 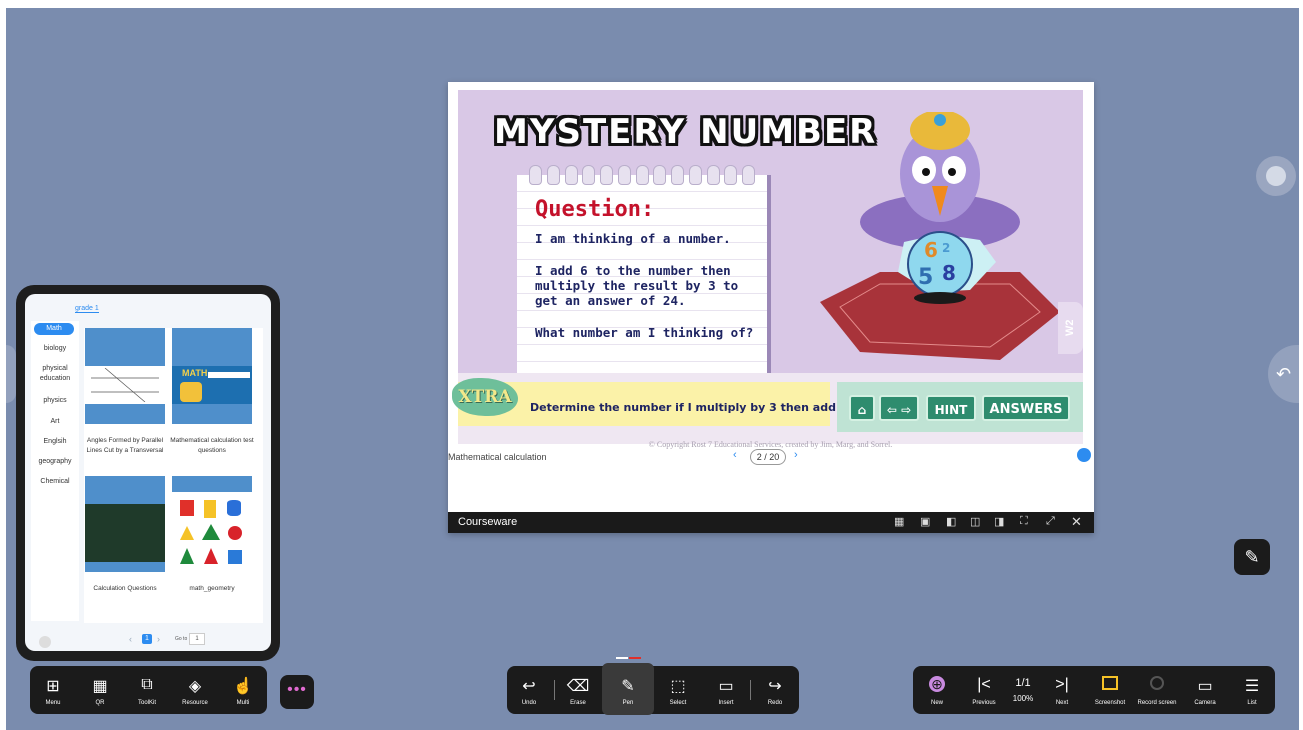 What do you see at coordinates (726, 686) in the screenshot?
I see `folder-icon: ▭` at bounding box center [726, 686].